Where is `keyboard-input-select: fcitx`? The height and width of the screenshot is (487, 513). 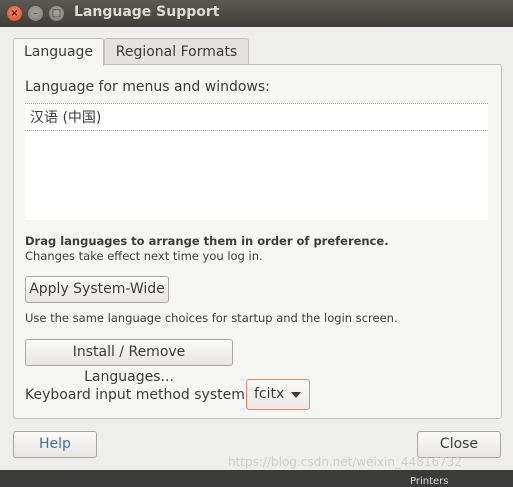 keyboard-input-select: fcitx is located at coordinates (278, 394).